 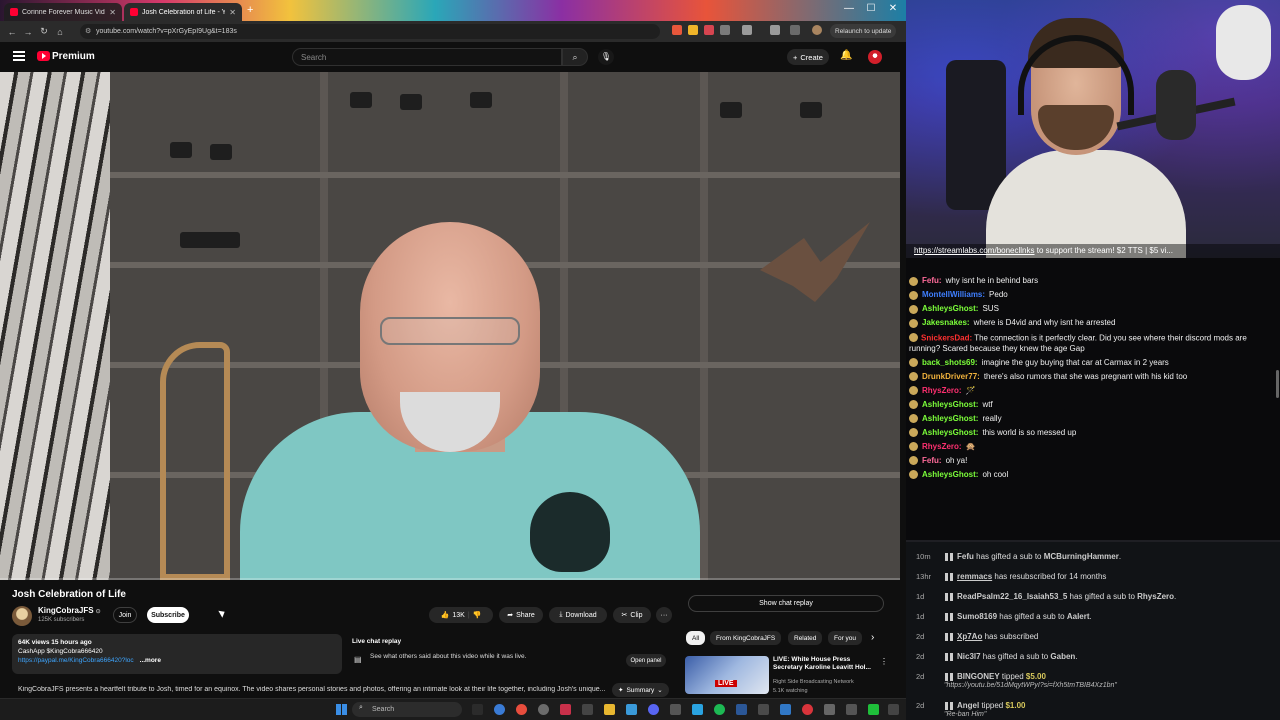 I want to click on brand-label: Premium, so click(x=73, y=56).